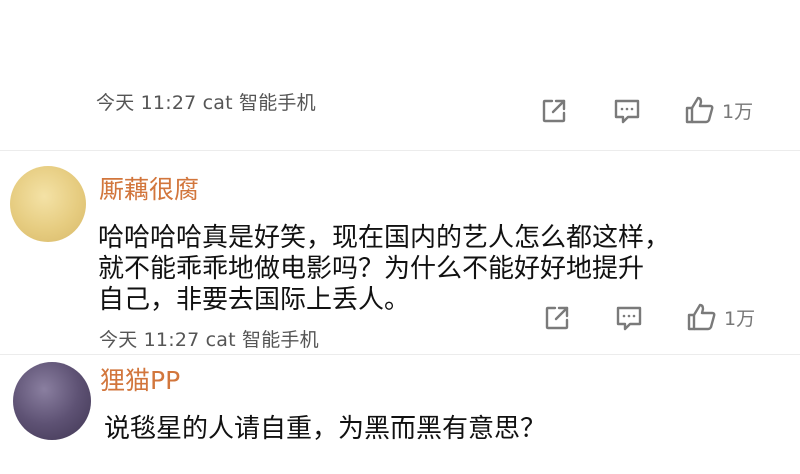 The width and height of the screenshot is (800, 474). What do you see at coordinates (325, 429) in the screenshot?
I see `comment-text-line: 说毯星的人请自重，为黑而黑有意思？` at bounding box center [325, 429].